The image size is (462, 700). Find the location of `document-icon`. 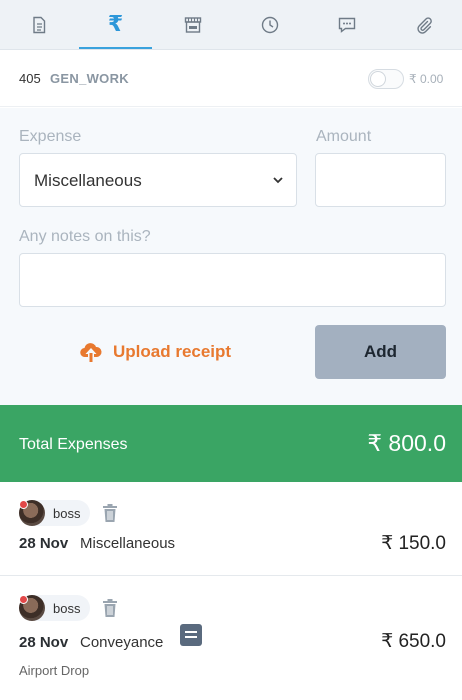

document-icon is located at coordinates (38, 24).